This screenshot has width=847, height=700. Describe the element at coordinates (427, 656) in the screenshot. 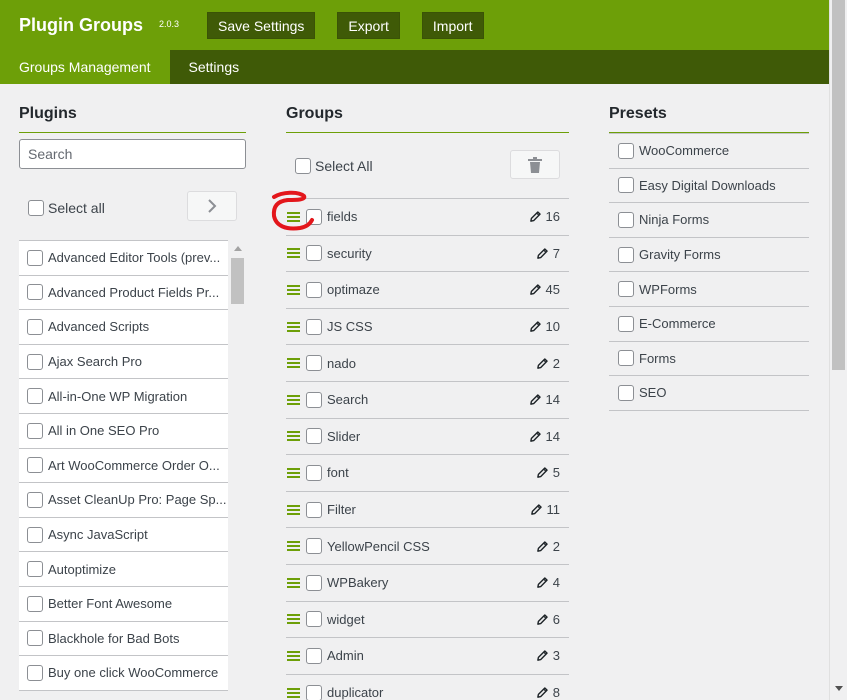

I see `group-row: Admin 3` at that location.